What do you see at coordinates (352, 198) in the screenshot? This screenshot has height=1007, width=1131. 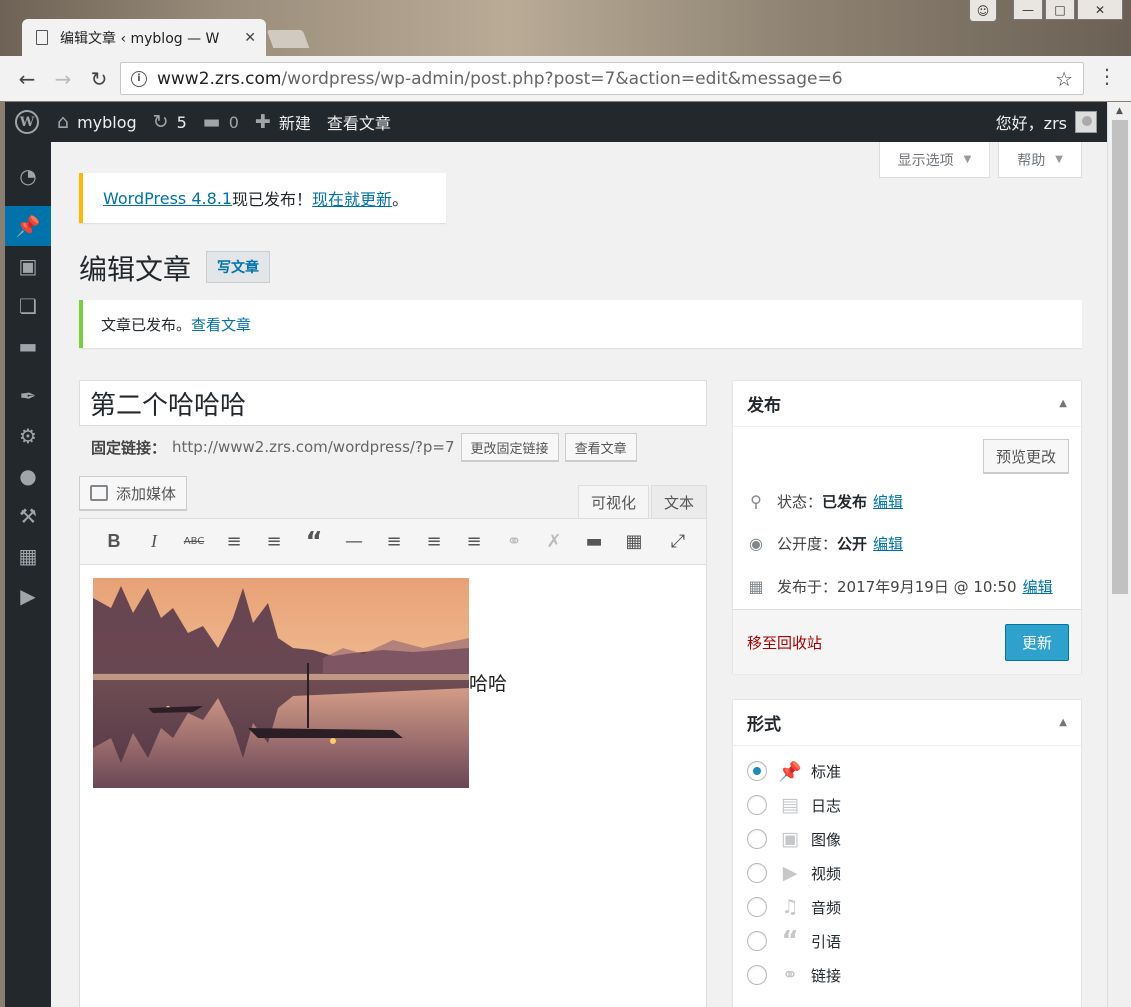 I see `update-now-link: 现在就更新` at bounding box center [352, 198].